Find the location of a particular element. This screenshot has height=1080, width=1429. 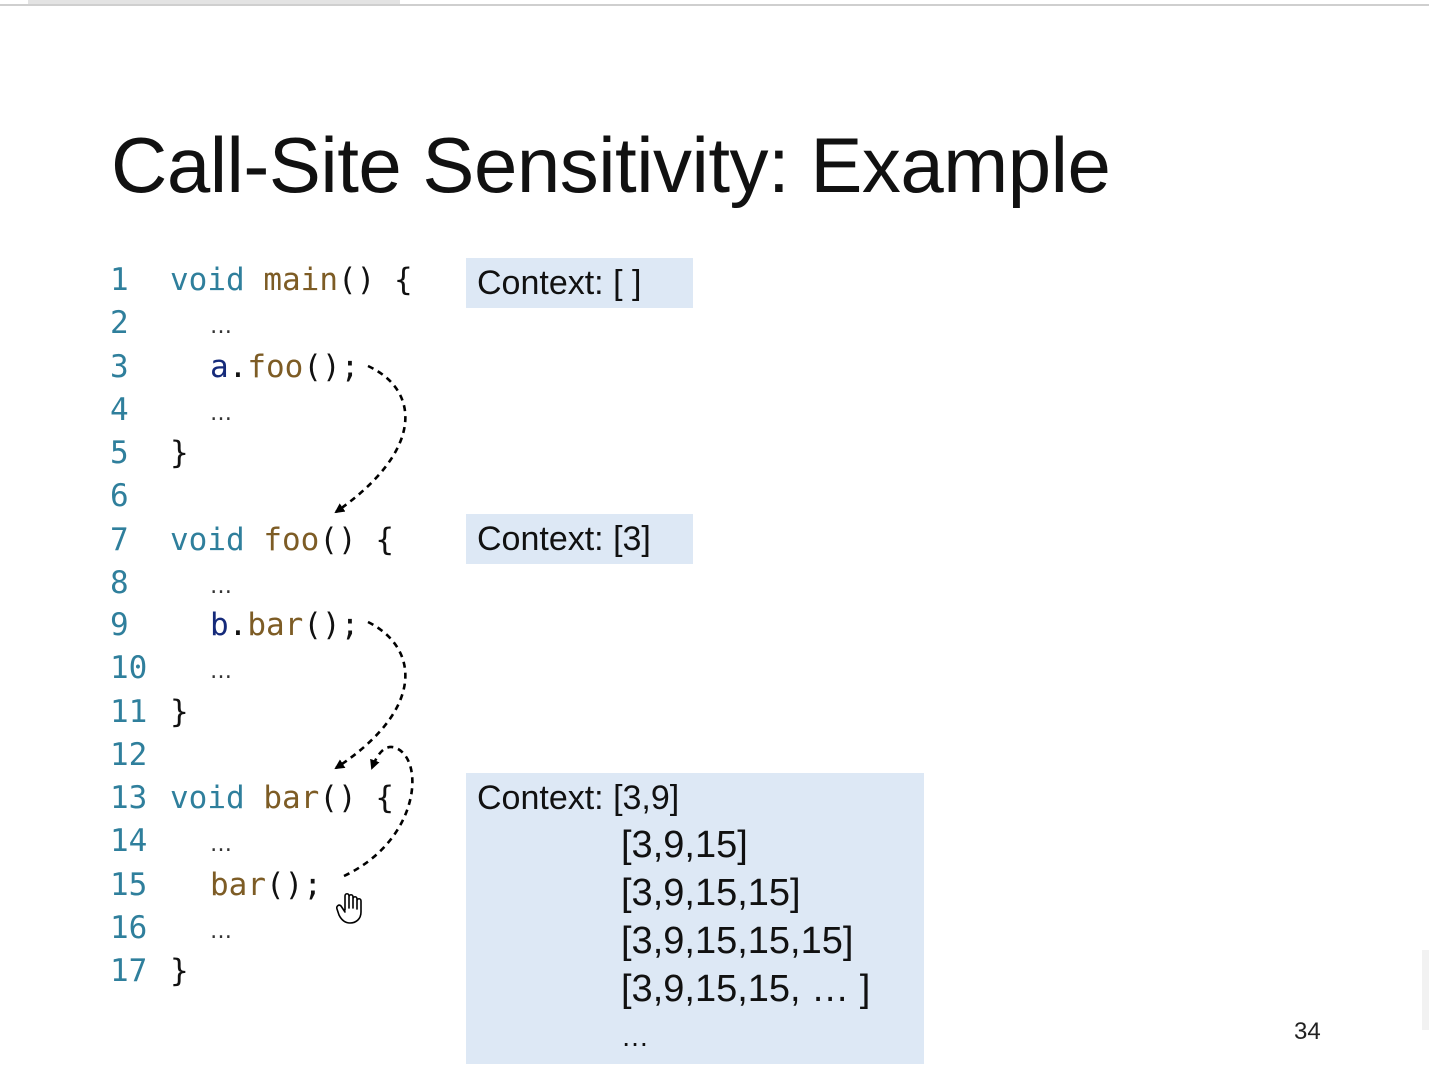

code-line-15: 15 bar(); is located at coordinates (216, 885).